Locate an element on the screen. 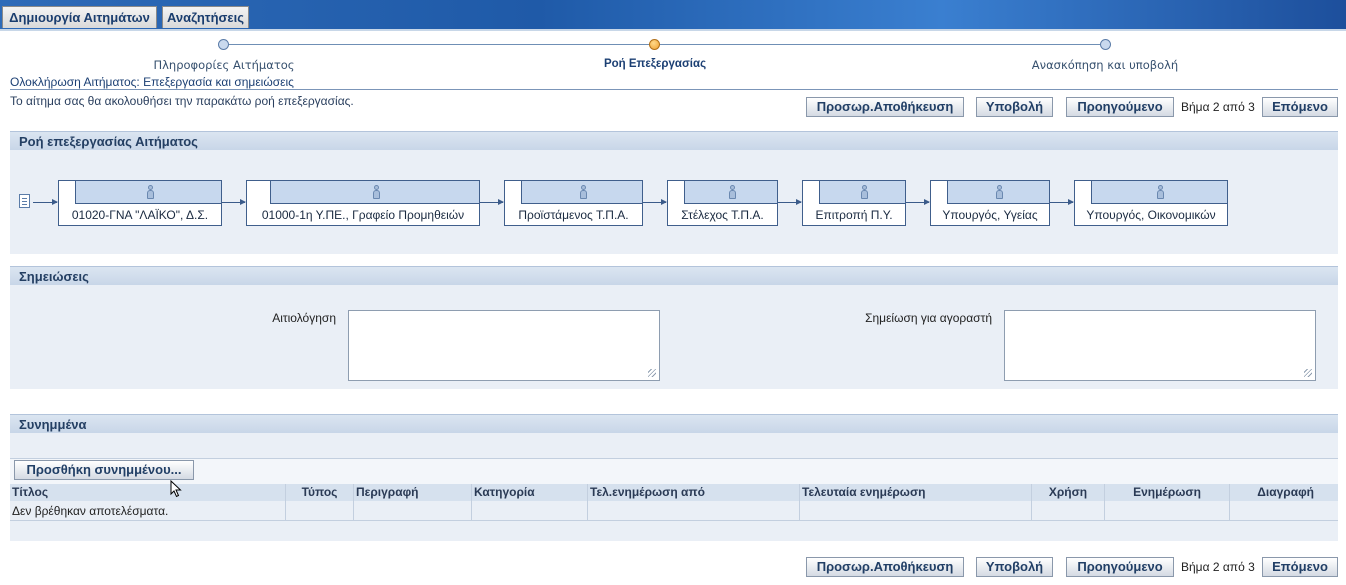  train-line is located at coordinates (664, 44).